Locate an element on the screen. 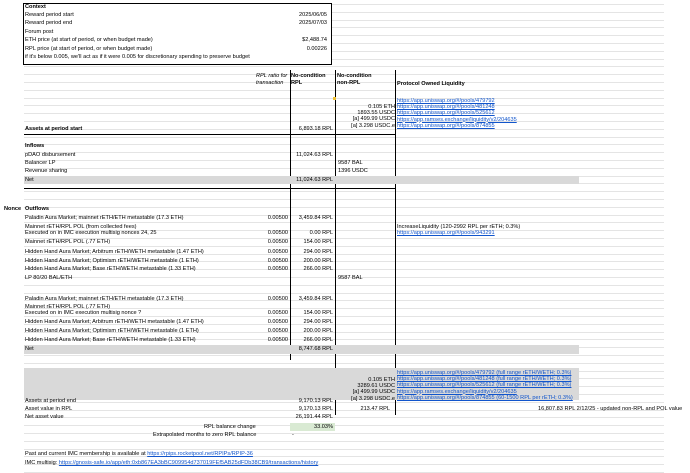 The image size is (690, 473). outflow-note: https://app.uniswap.org/#/pools/943291 is located at coordinates (446, 233).